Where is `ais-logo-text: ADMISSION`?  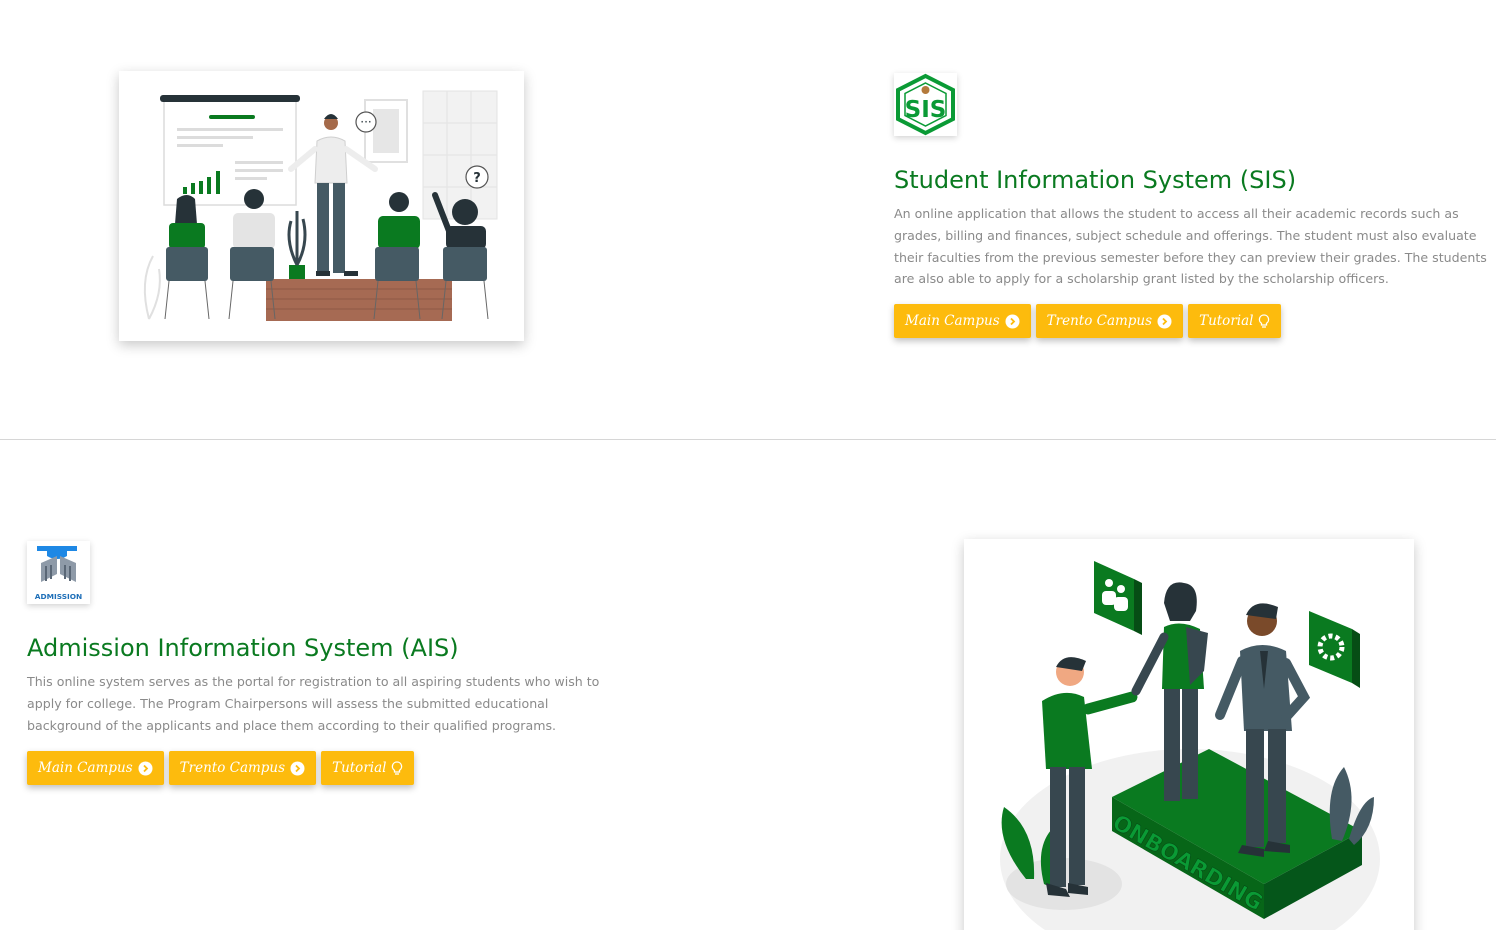
ais-logo-text: ADMISSION is located at coordinates (59, 596).